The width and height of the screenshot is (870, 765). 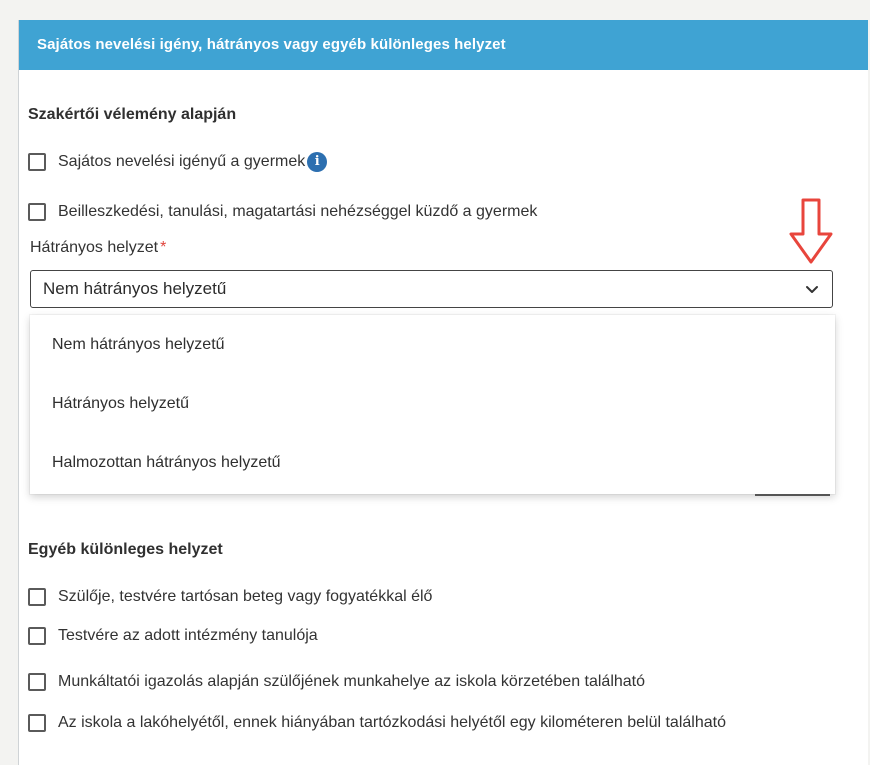 What do you see at coordinates (37, 212) in the screenshot?
I see `checkbox-bte` at bounding box center [37, 212].